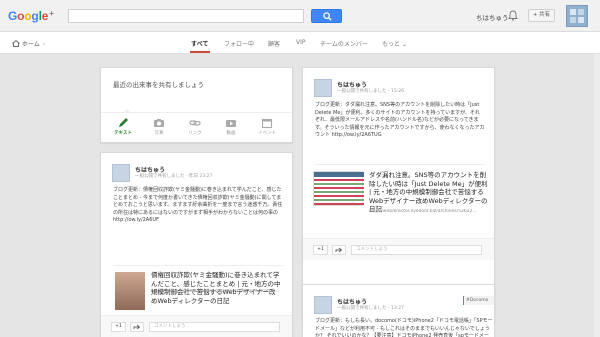 The height and width of the screenshot is (337, 600). What do you see at coordinates (274, 43) in the screenshot?
I see `tab-customers: 顧客` at bounding box center [274, 43].